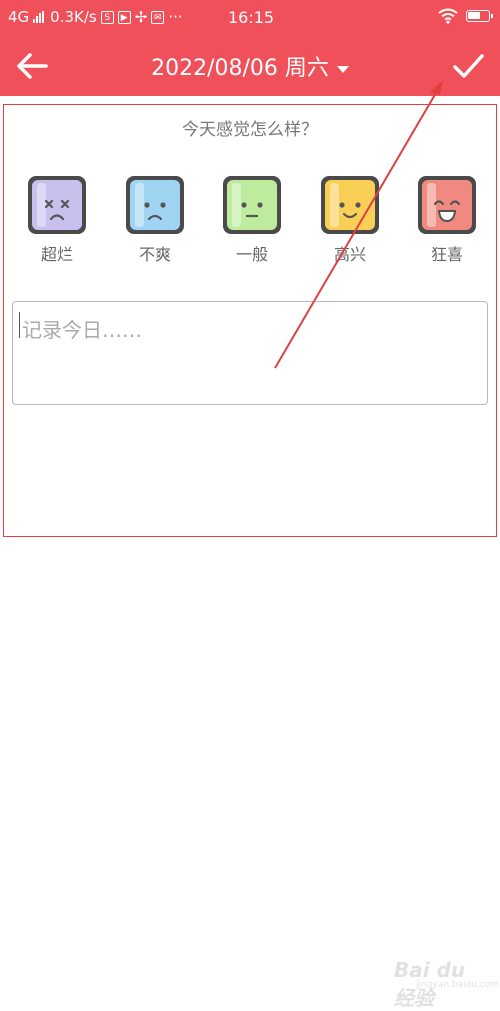 The image size is (500, 1011). I want to click on battery-icon, so click(479, 16).